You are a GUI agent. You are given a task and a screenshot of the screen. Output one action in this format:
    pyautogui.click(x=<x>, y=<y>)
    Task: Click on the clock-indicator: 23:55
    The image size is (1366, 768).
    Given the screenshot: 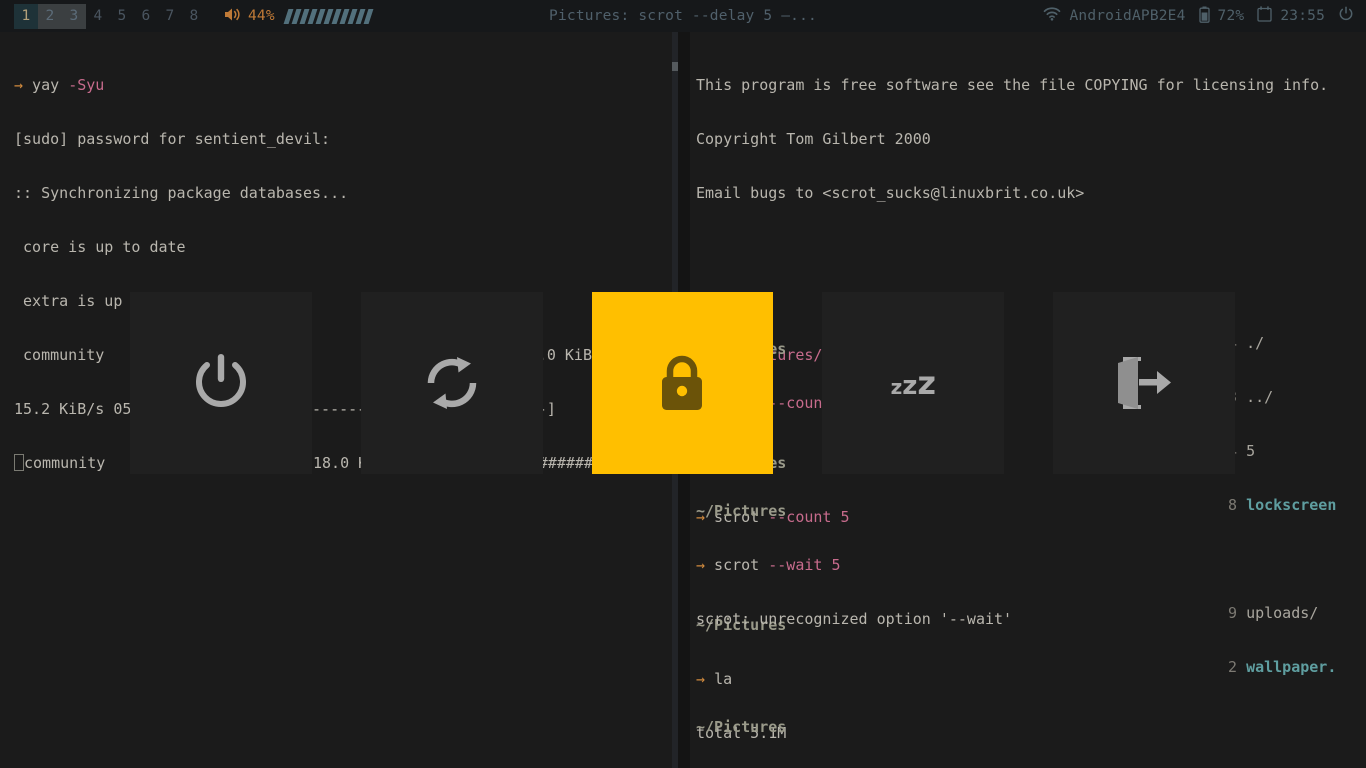 What is the action you would take?
    pyautogui.click(x=1291, y=16)
    